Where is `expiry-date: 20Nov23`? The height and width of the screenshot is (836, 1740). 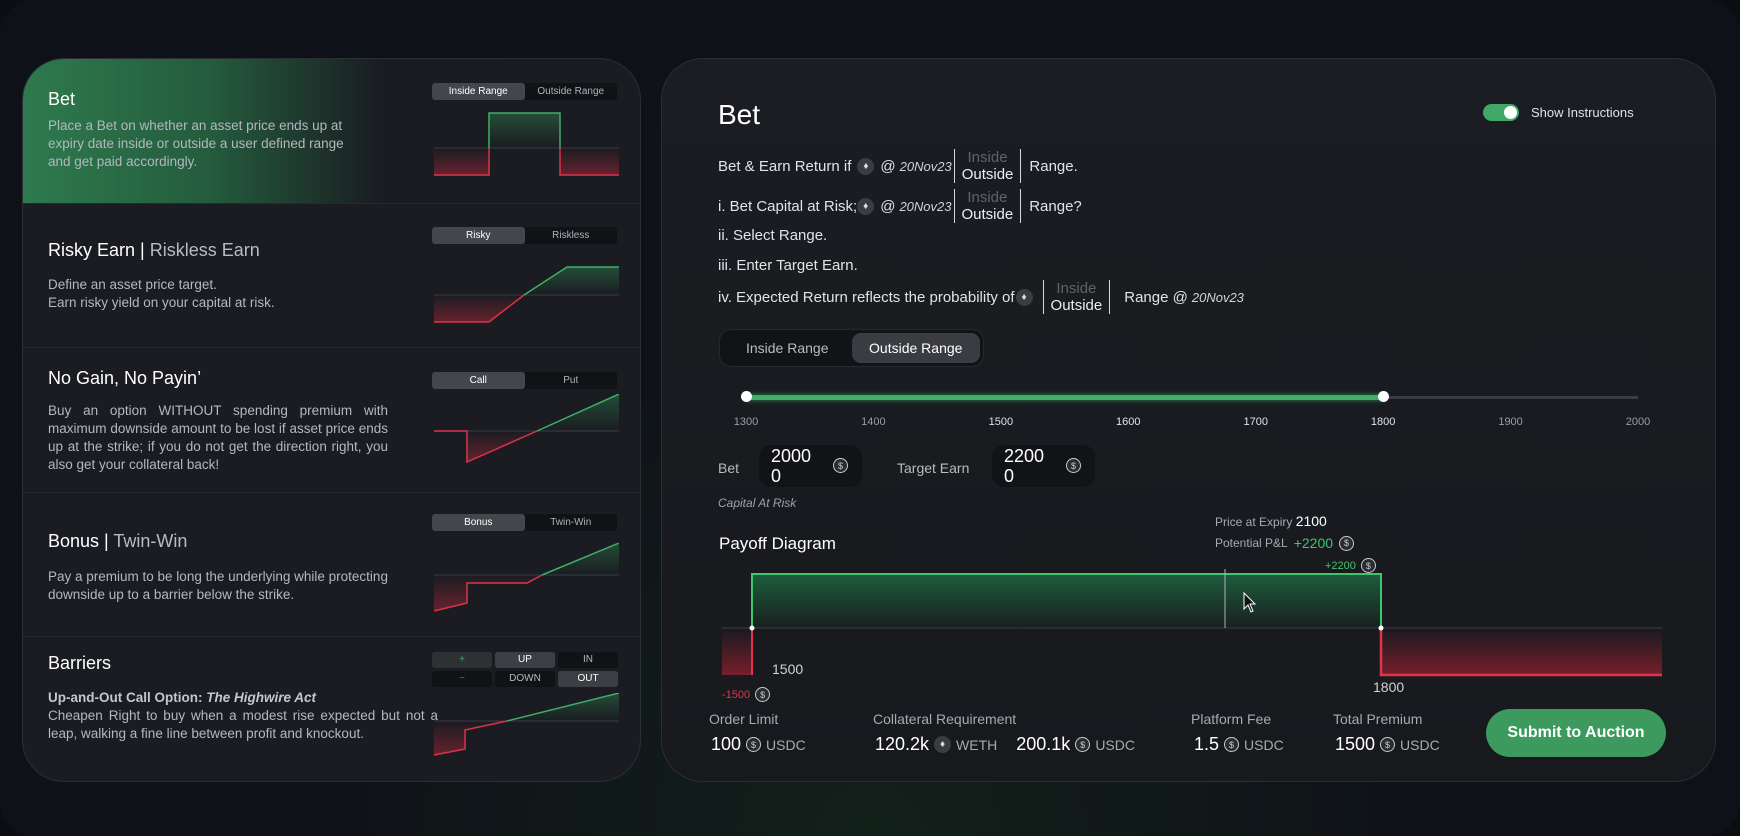
expiry-date: 20Nov23 is located at coordinates (1217, 297).